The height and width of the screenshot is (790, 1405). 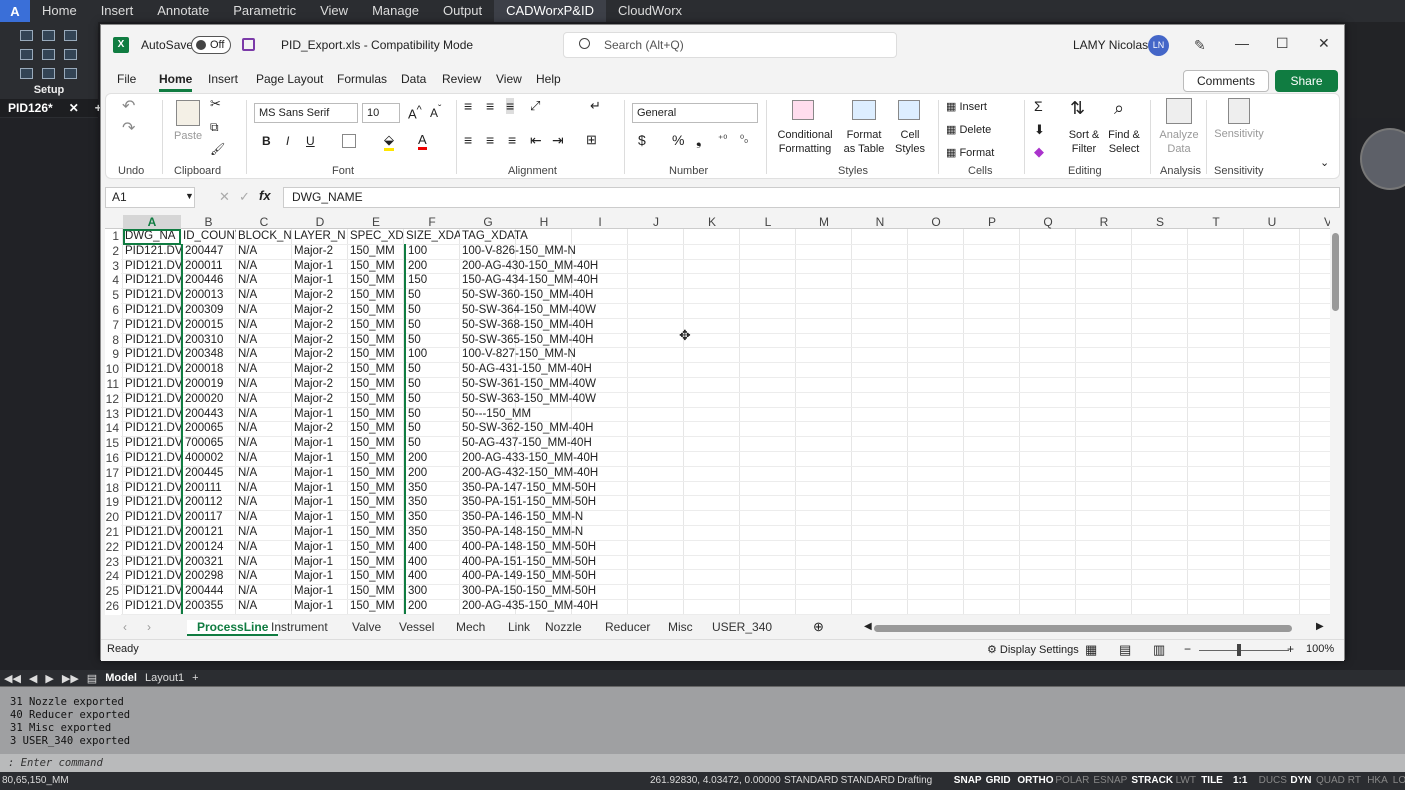 I want to click on table-cell: 200020, so click(x=208, y=399).